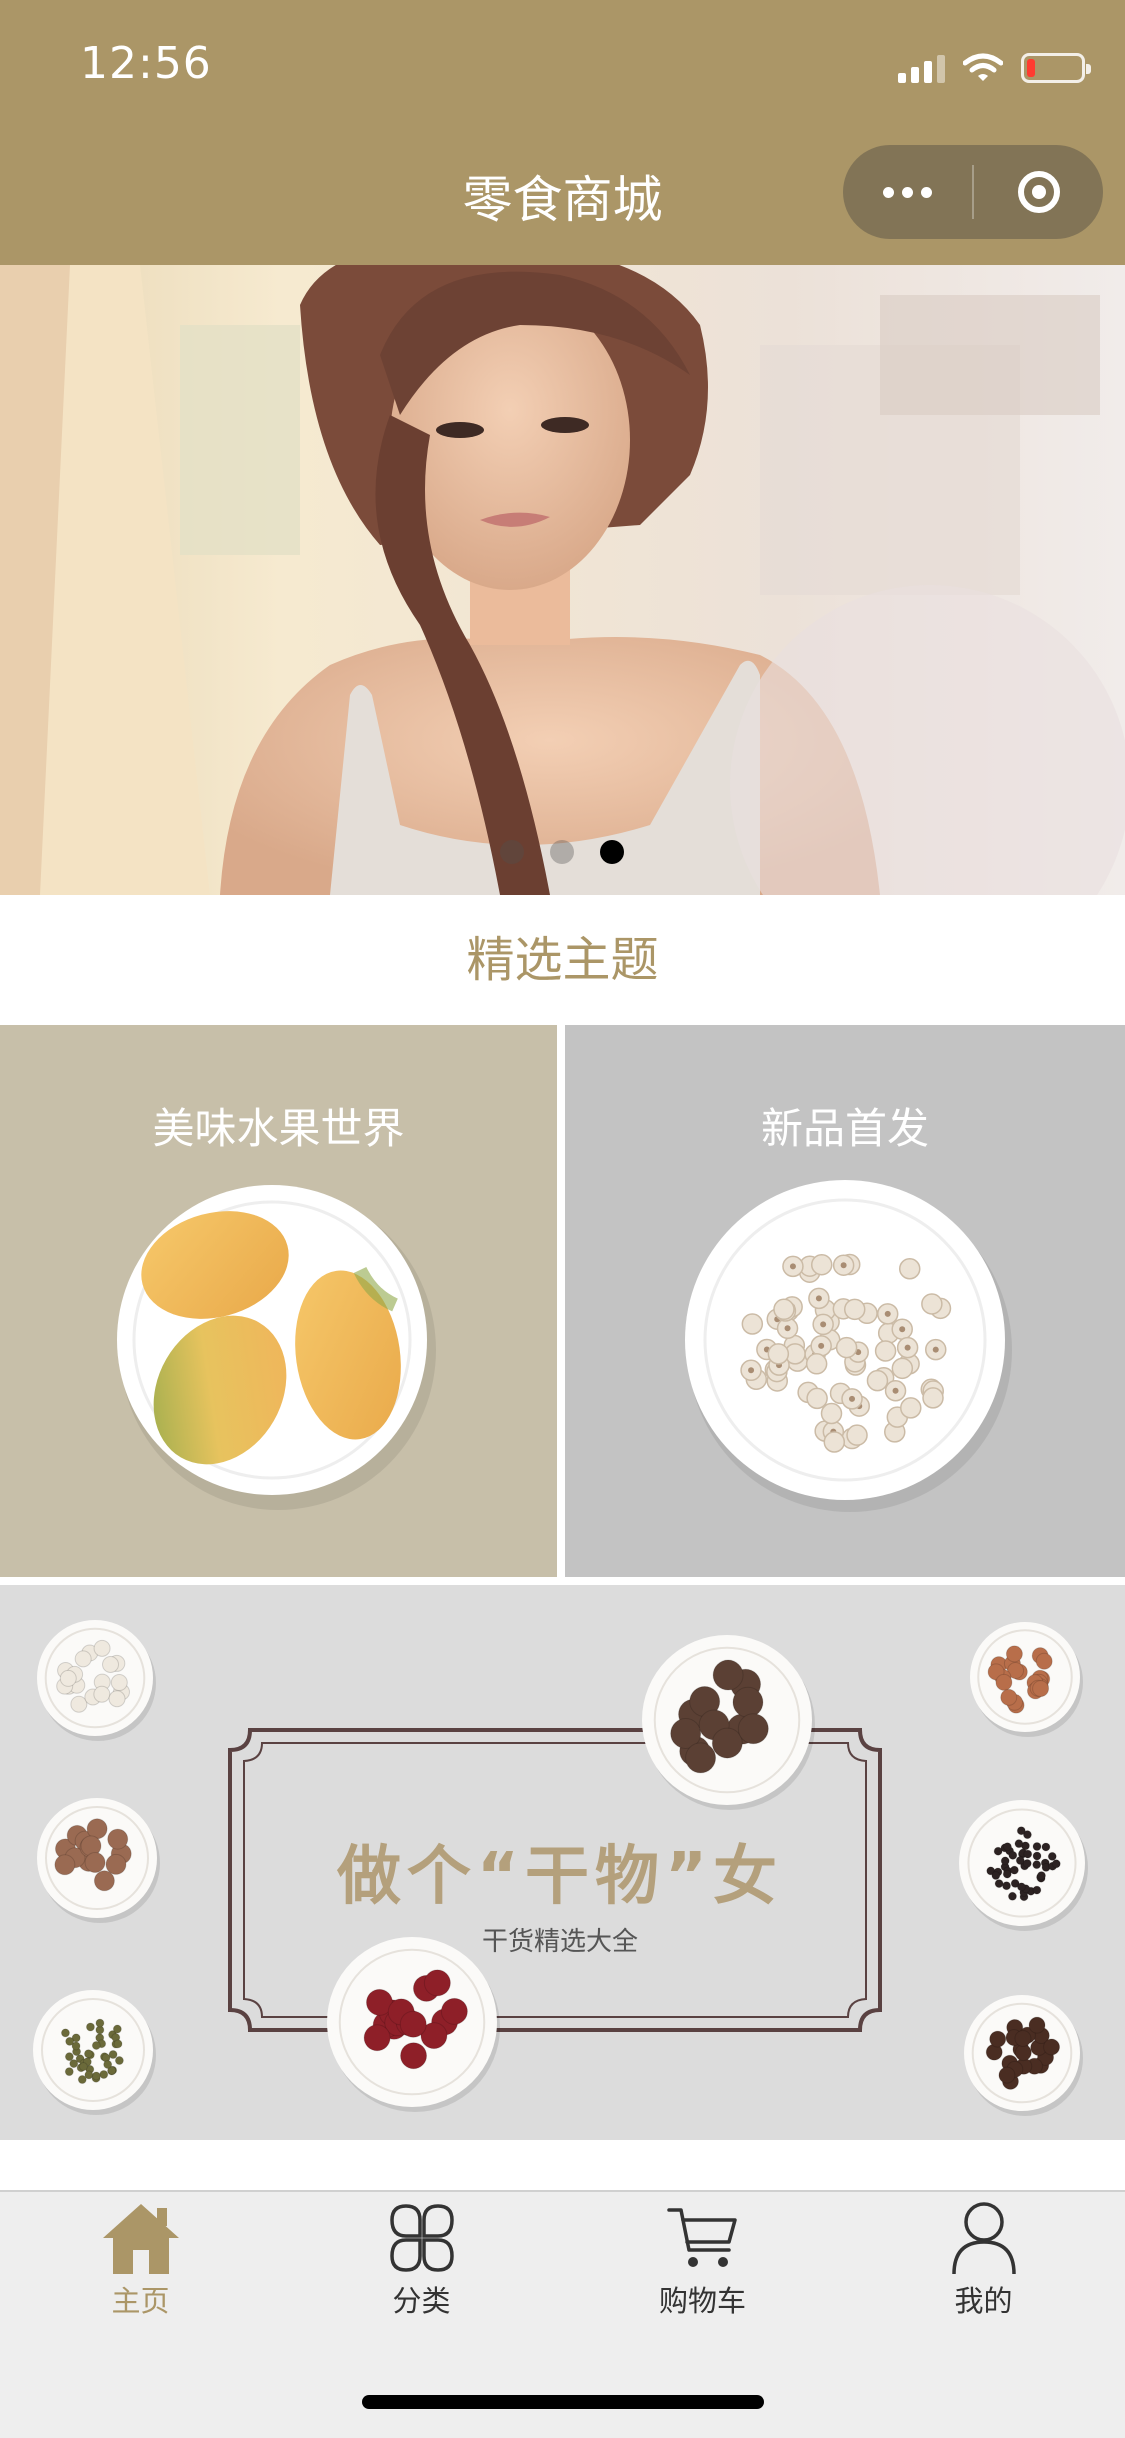 The width and height of the screenshot is (1125, 2438). Describe the element at coordinates (702, 2301) in the screenshot. I see `tab-label: 购物车` at that location.